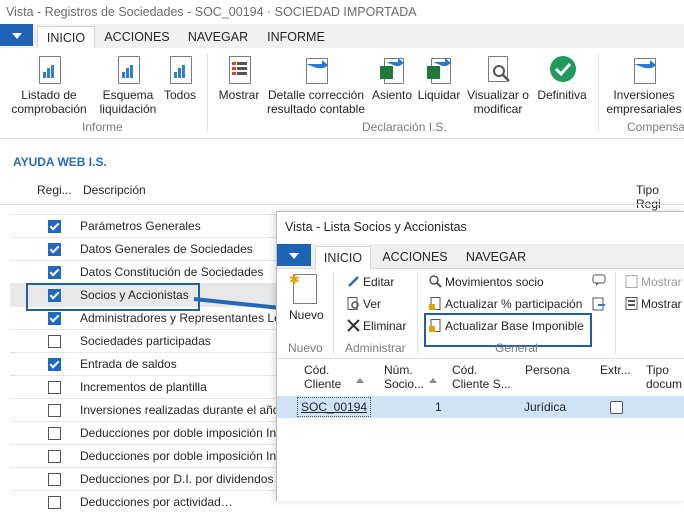 This screenshot has width=684, height=514. What do you see at coordinates (435, 303) in the screenshot?
I see `refresh-doc-icon` at bounding box center [435, 303].